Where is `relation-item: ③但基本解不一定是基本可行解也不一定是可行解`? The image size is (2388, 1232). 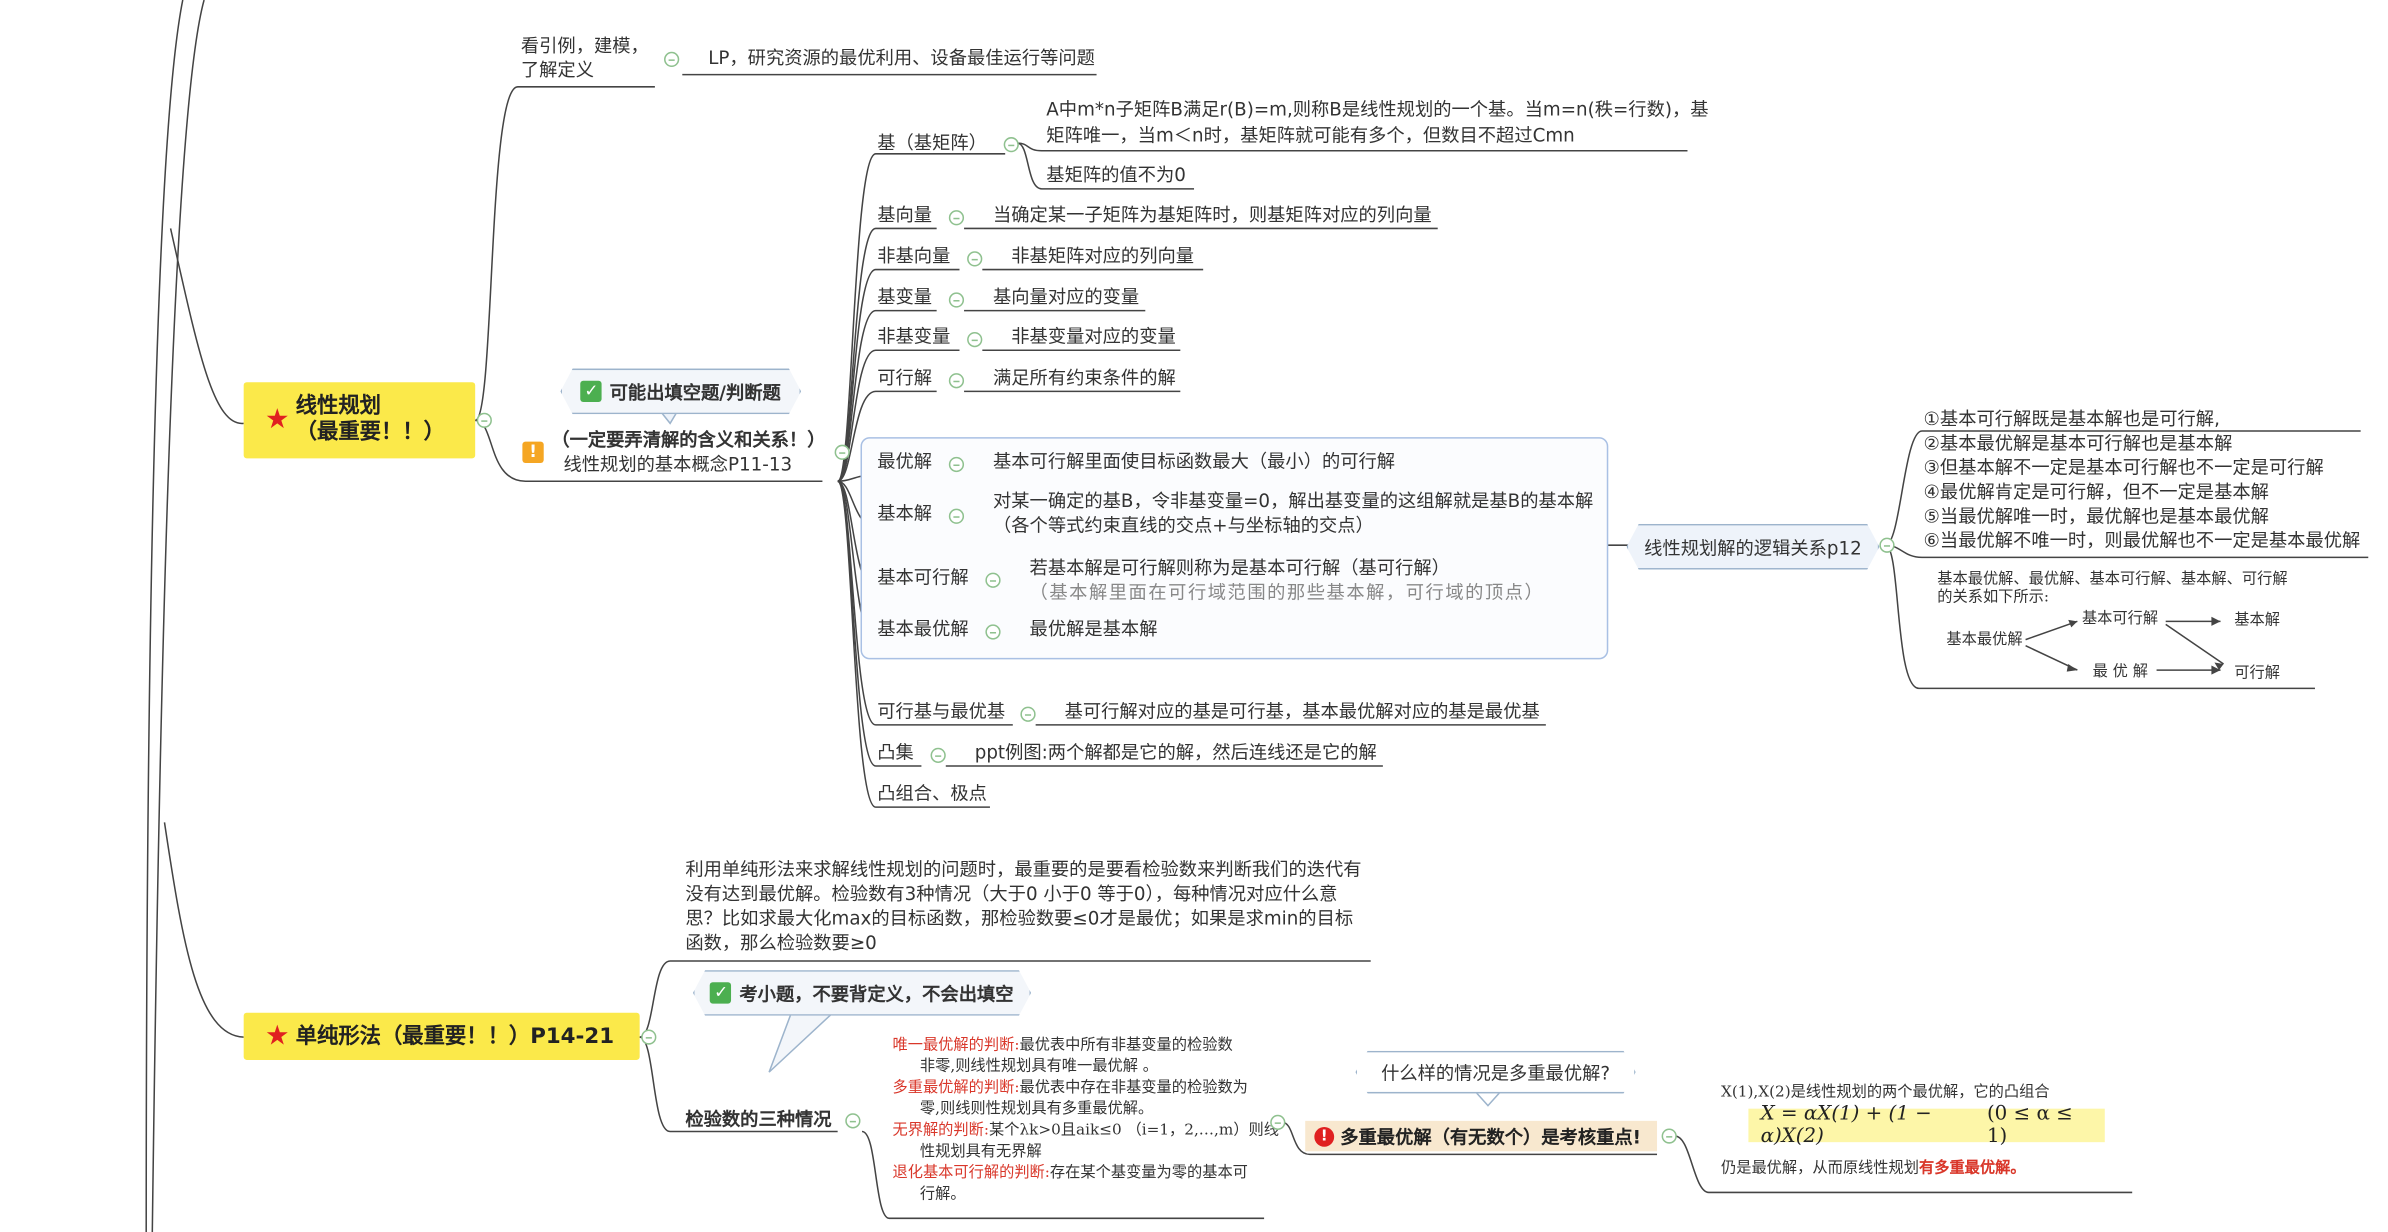 relation-item: ③但基本解不一定是基本可行解也不一定是可行解 is located at coordinates (2142, 467).